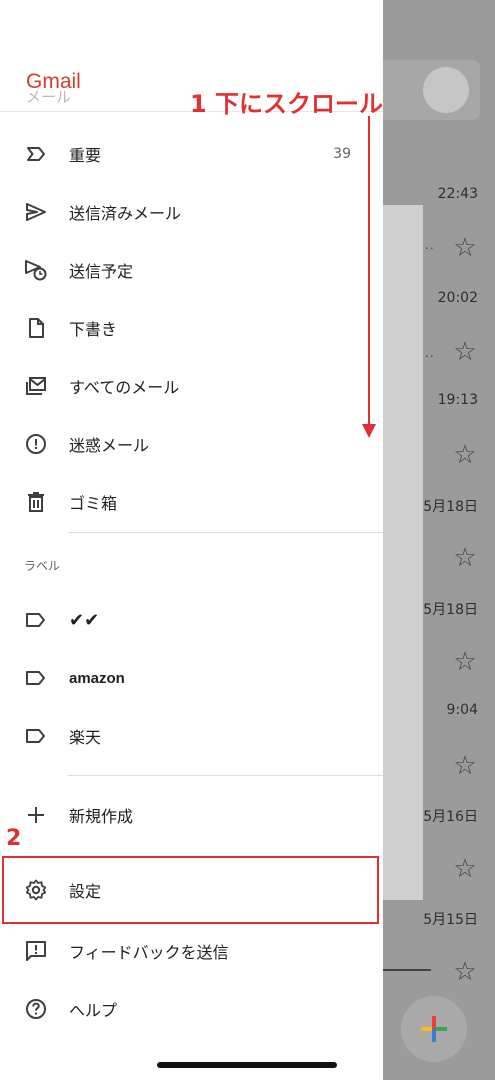 The height and width of the screenshot is (1080, 495). Describe the element at coordinates (190, 890) in the screenshot. I see `annotation-highlight-box` at that location.